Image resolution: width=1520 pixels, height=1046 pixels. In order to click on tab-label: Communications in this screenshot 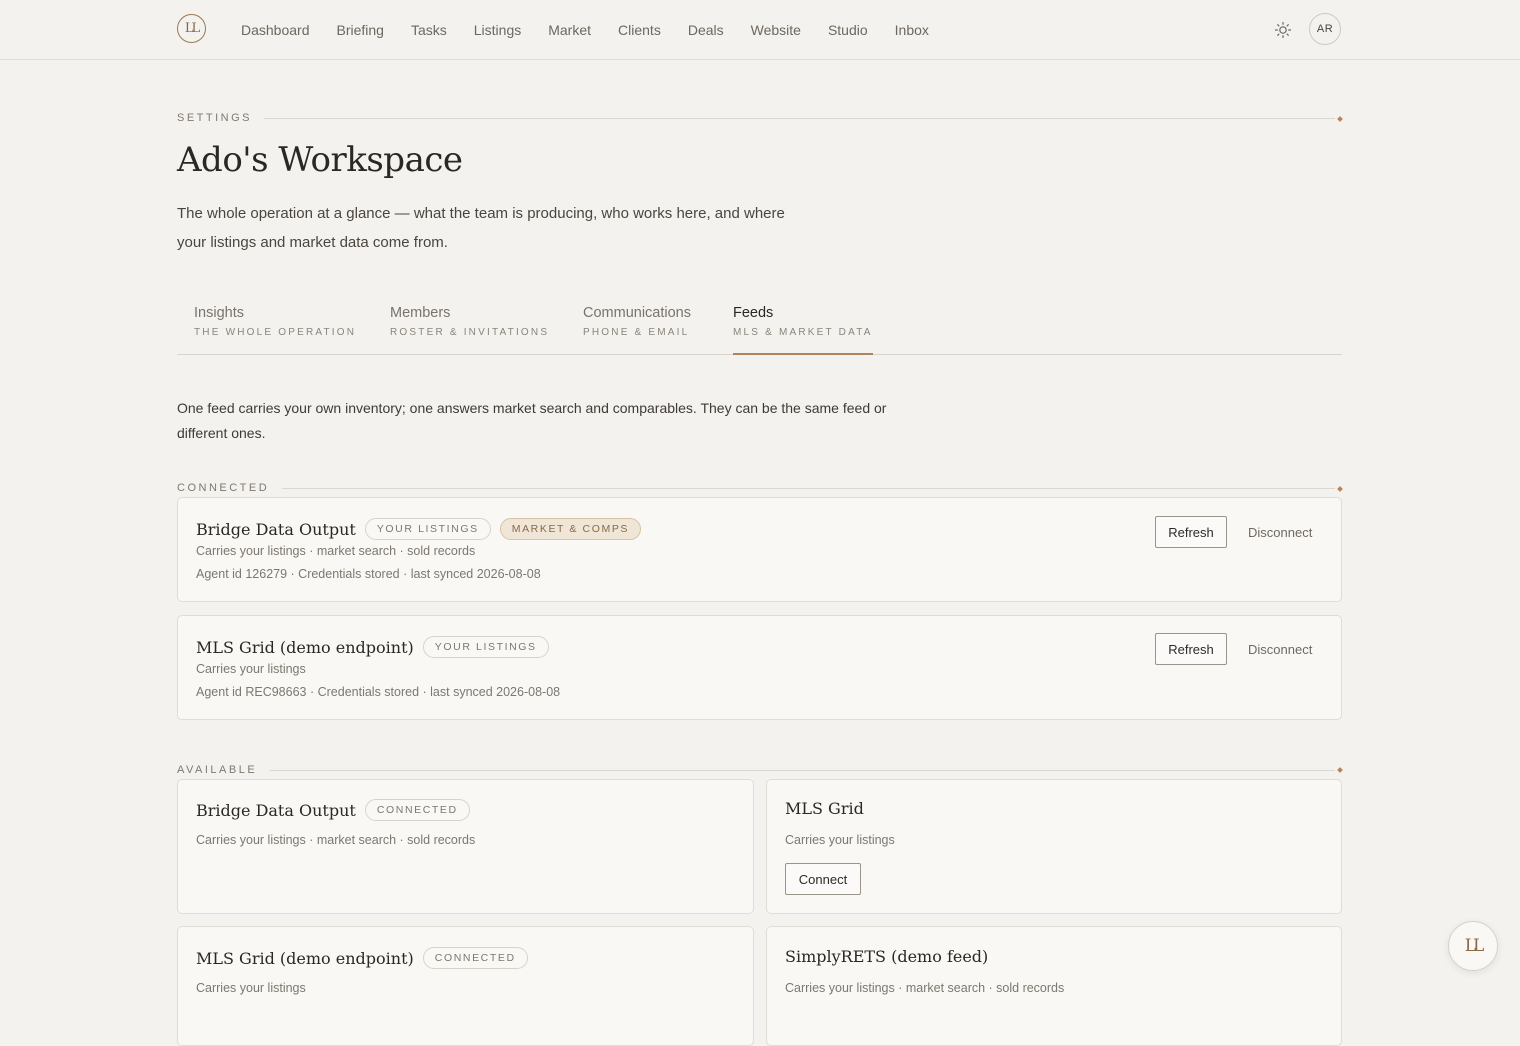, I will do `click(637, 313)`.